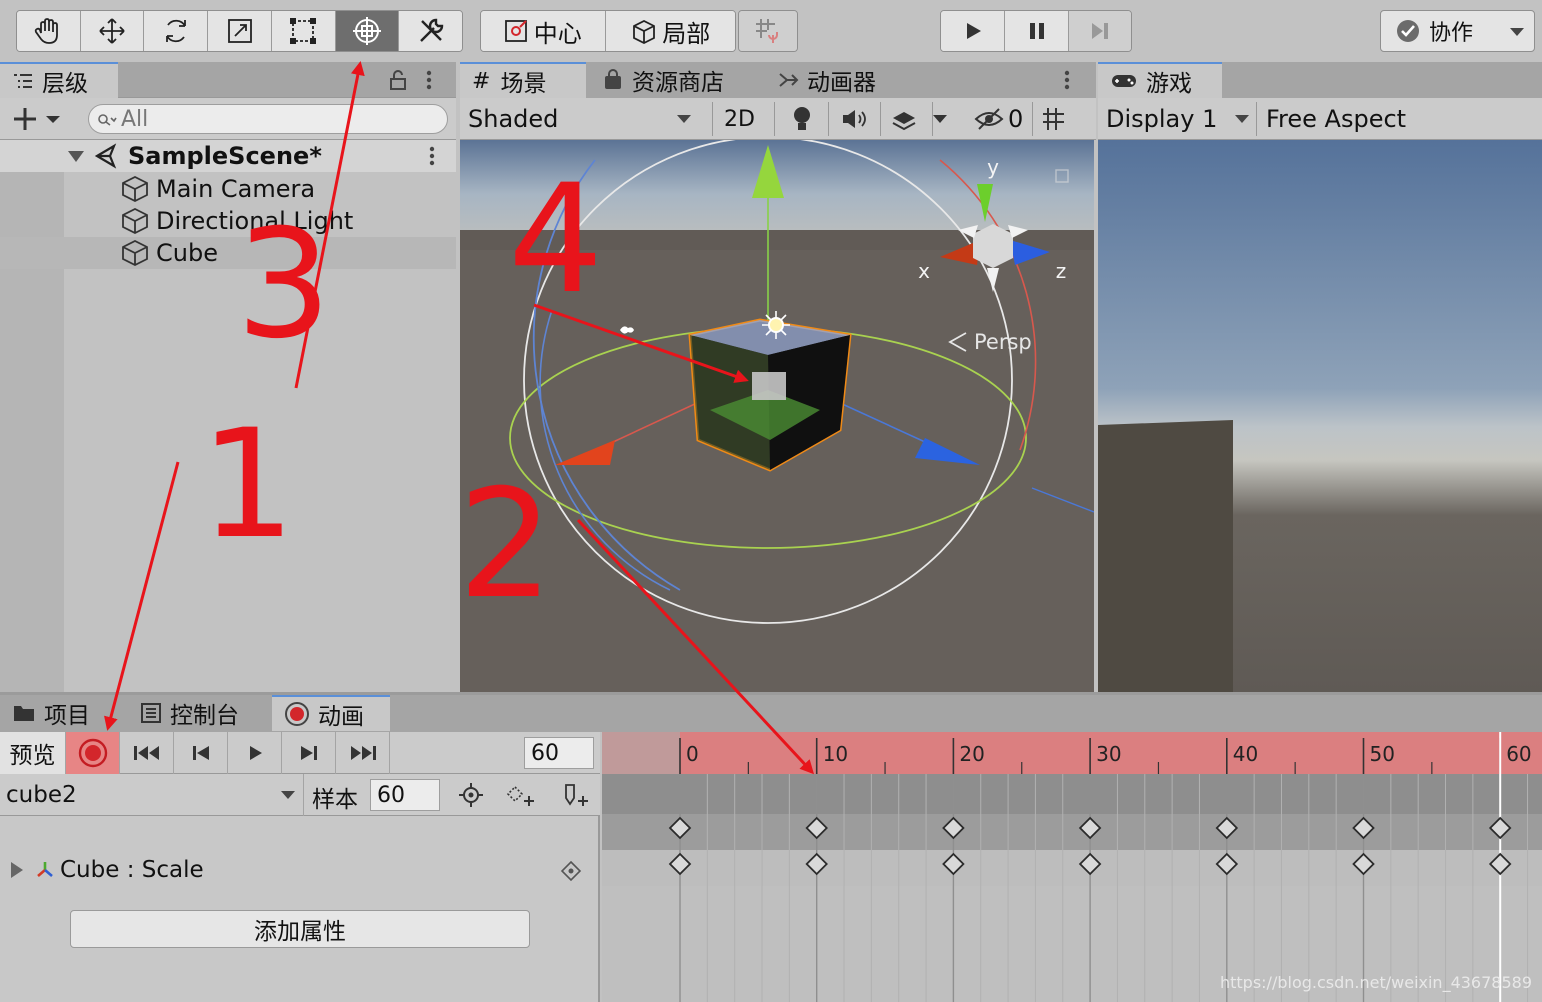 This screenshot has width=1542, height=1002. Describe the element at coordinates (1457, 31) in the screenshot. I see `collab-dropdown: 协作` at that location.